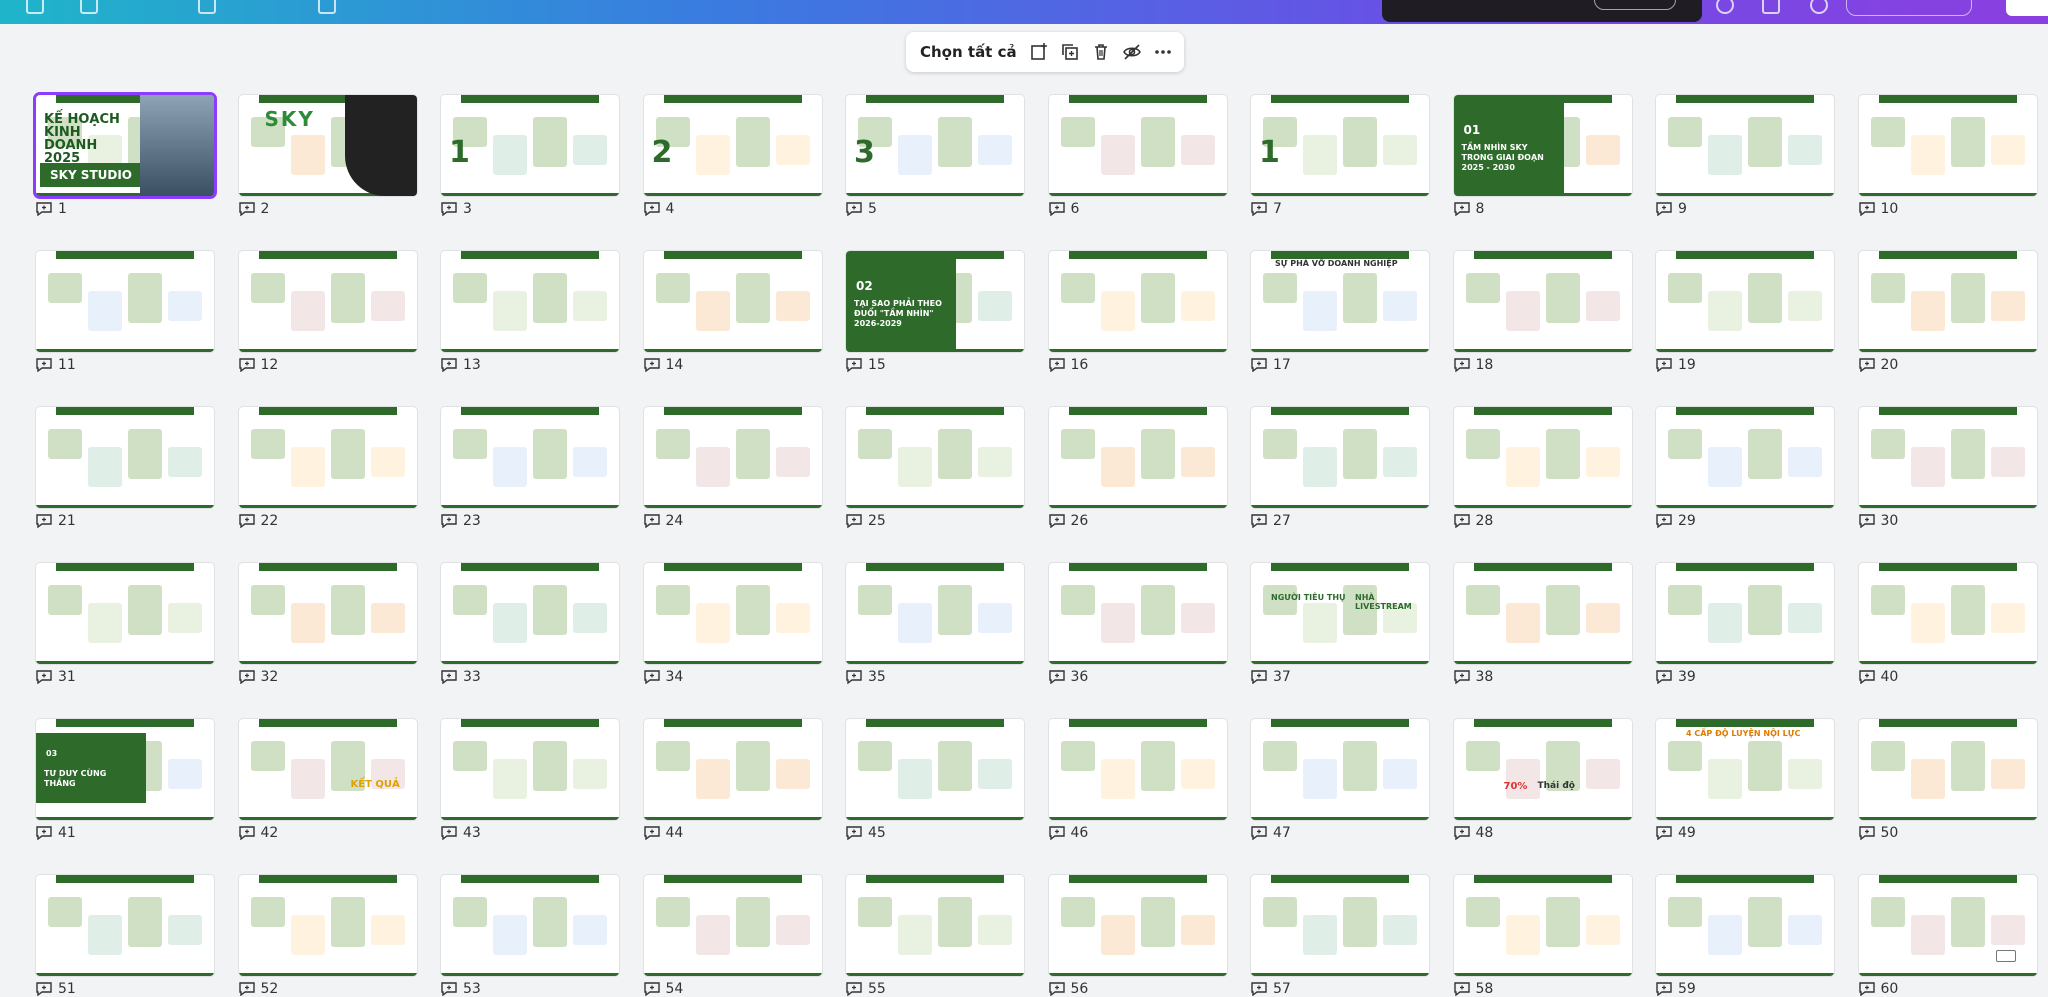  What do you see at coordinates (935, 780) in the screenshot?
I see `slide-thumbnail: 45` at bounding box center [935, 780].